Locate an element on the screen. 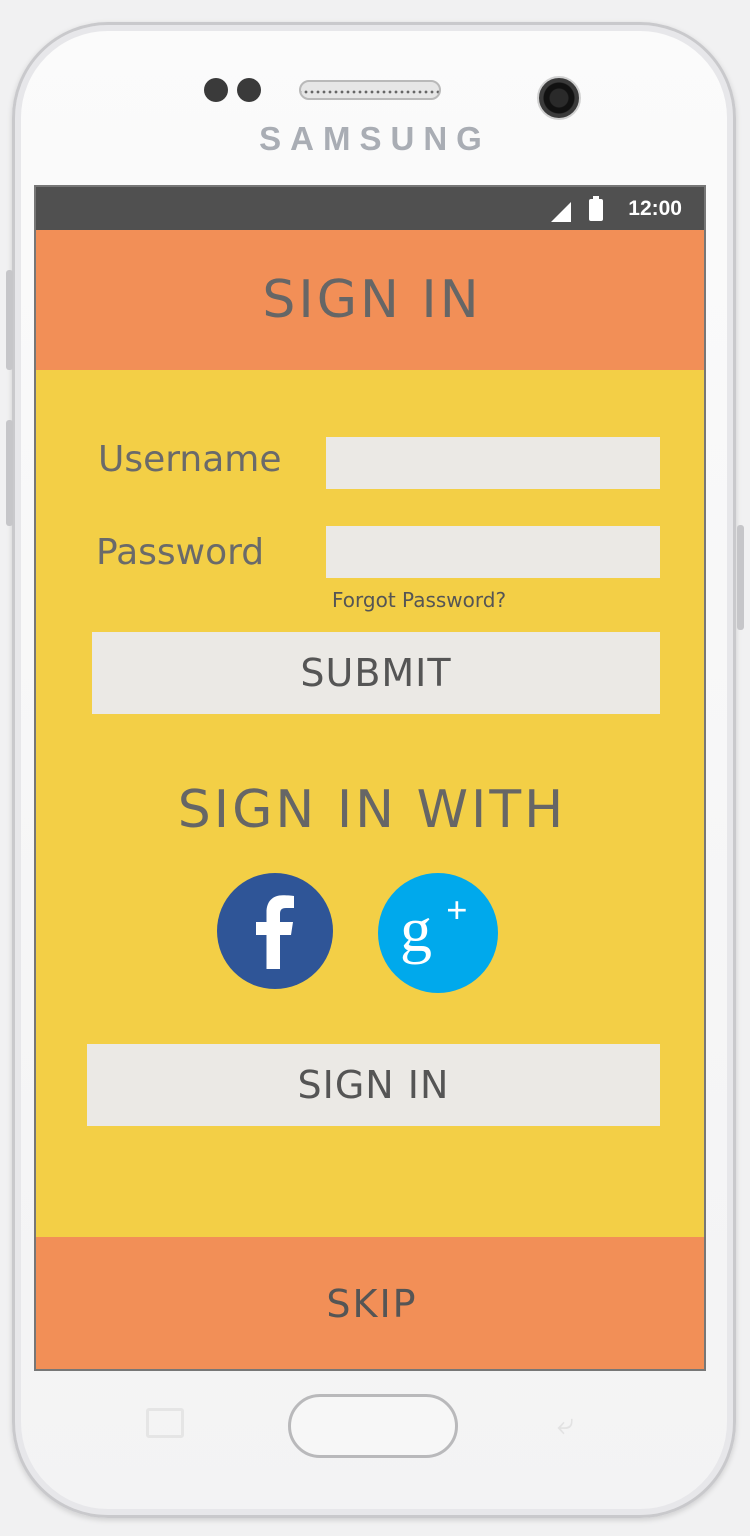 This screenshot has width=750, height=1536. svg-text: g is located at coordinates (416, 929).